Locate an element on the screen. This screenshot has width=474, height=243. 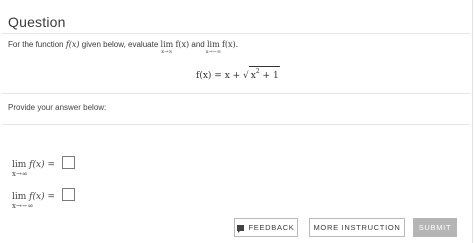
radicand-rest: + 1 is located at coordinates (269, 76).